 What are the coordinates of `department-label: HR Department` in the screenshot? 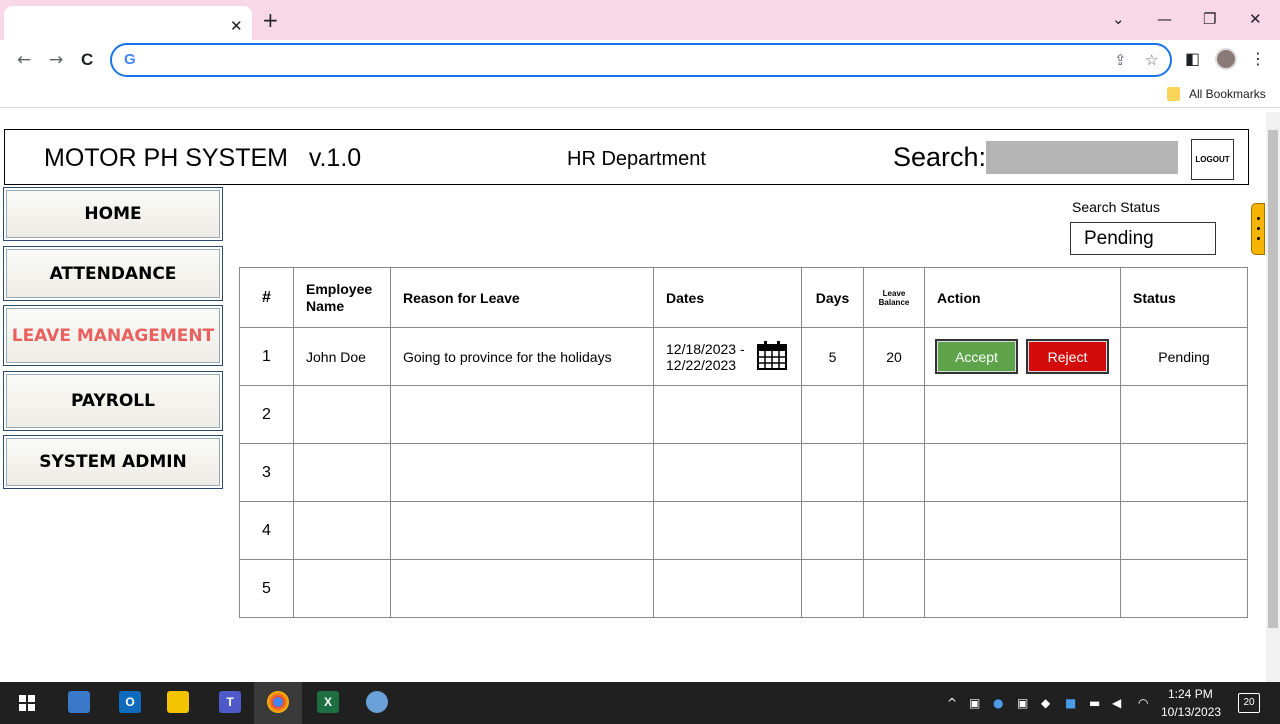 It's located at (636, 159).